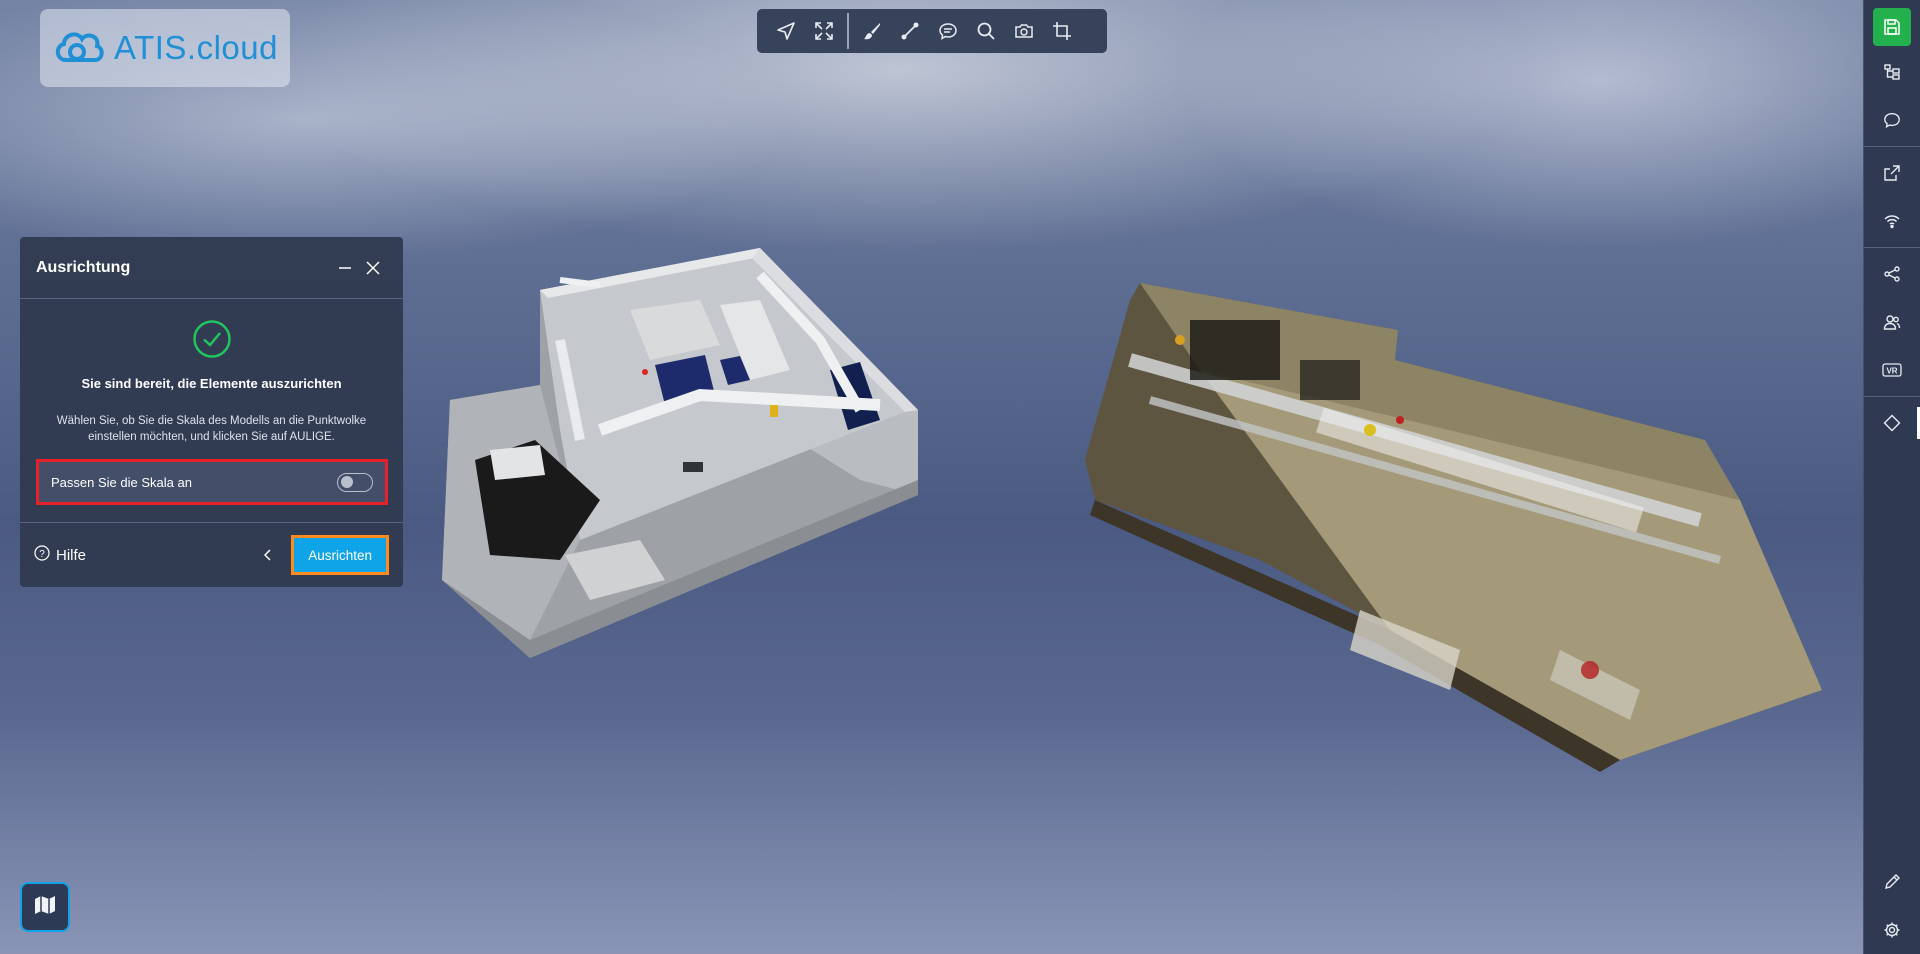 Image resolution: width=1920 pixels, height=954 pixels. Describe the element at coordinates (373, 268) in the screenshot. I see `close-icon` at that location.